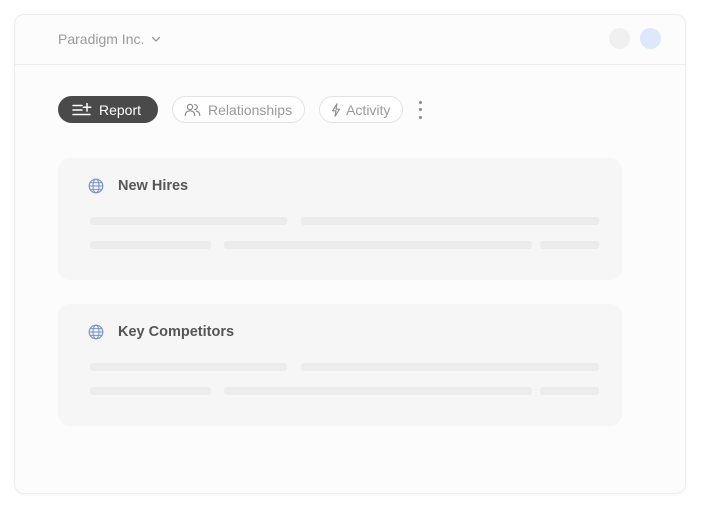  I want to click on people-icon, so click(192, 109).